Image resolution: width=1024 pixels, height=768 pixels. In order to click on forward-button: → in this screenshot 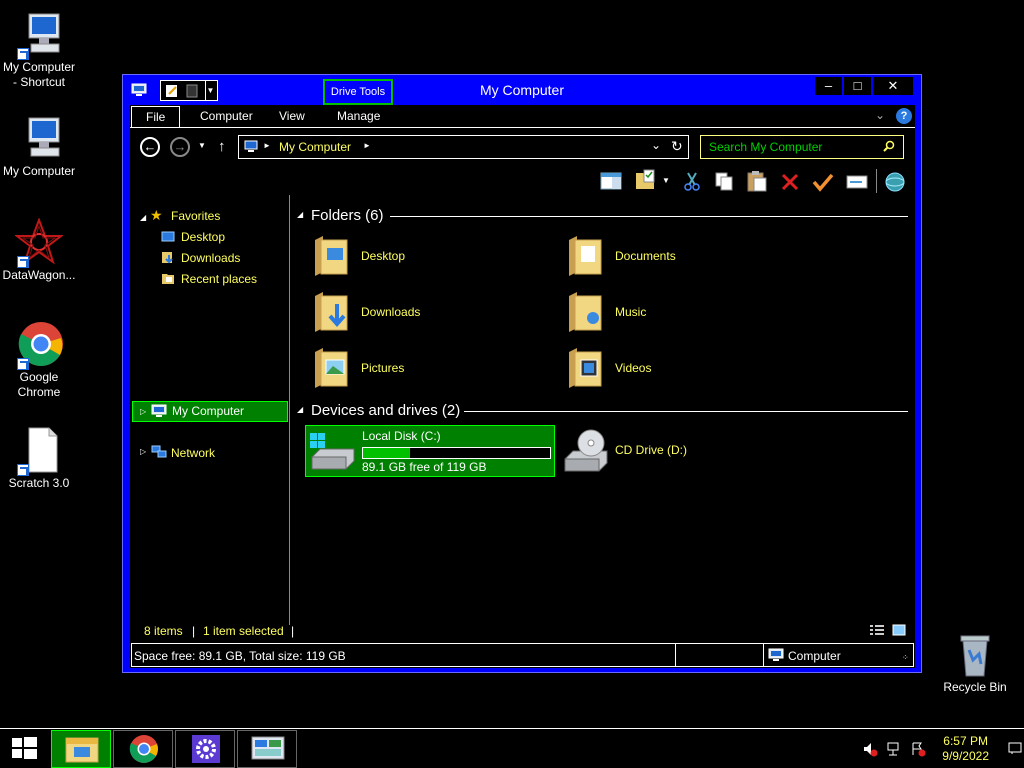, I will do `click(180, 147)`.